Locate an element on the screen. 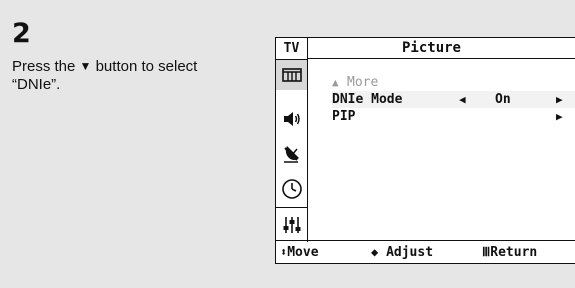 This screenshot has width=575, height=288. input-icon is located at coordinates (291, 225).